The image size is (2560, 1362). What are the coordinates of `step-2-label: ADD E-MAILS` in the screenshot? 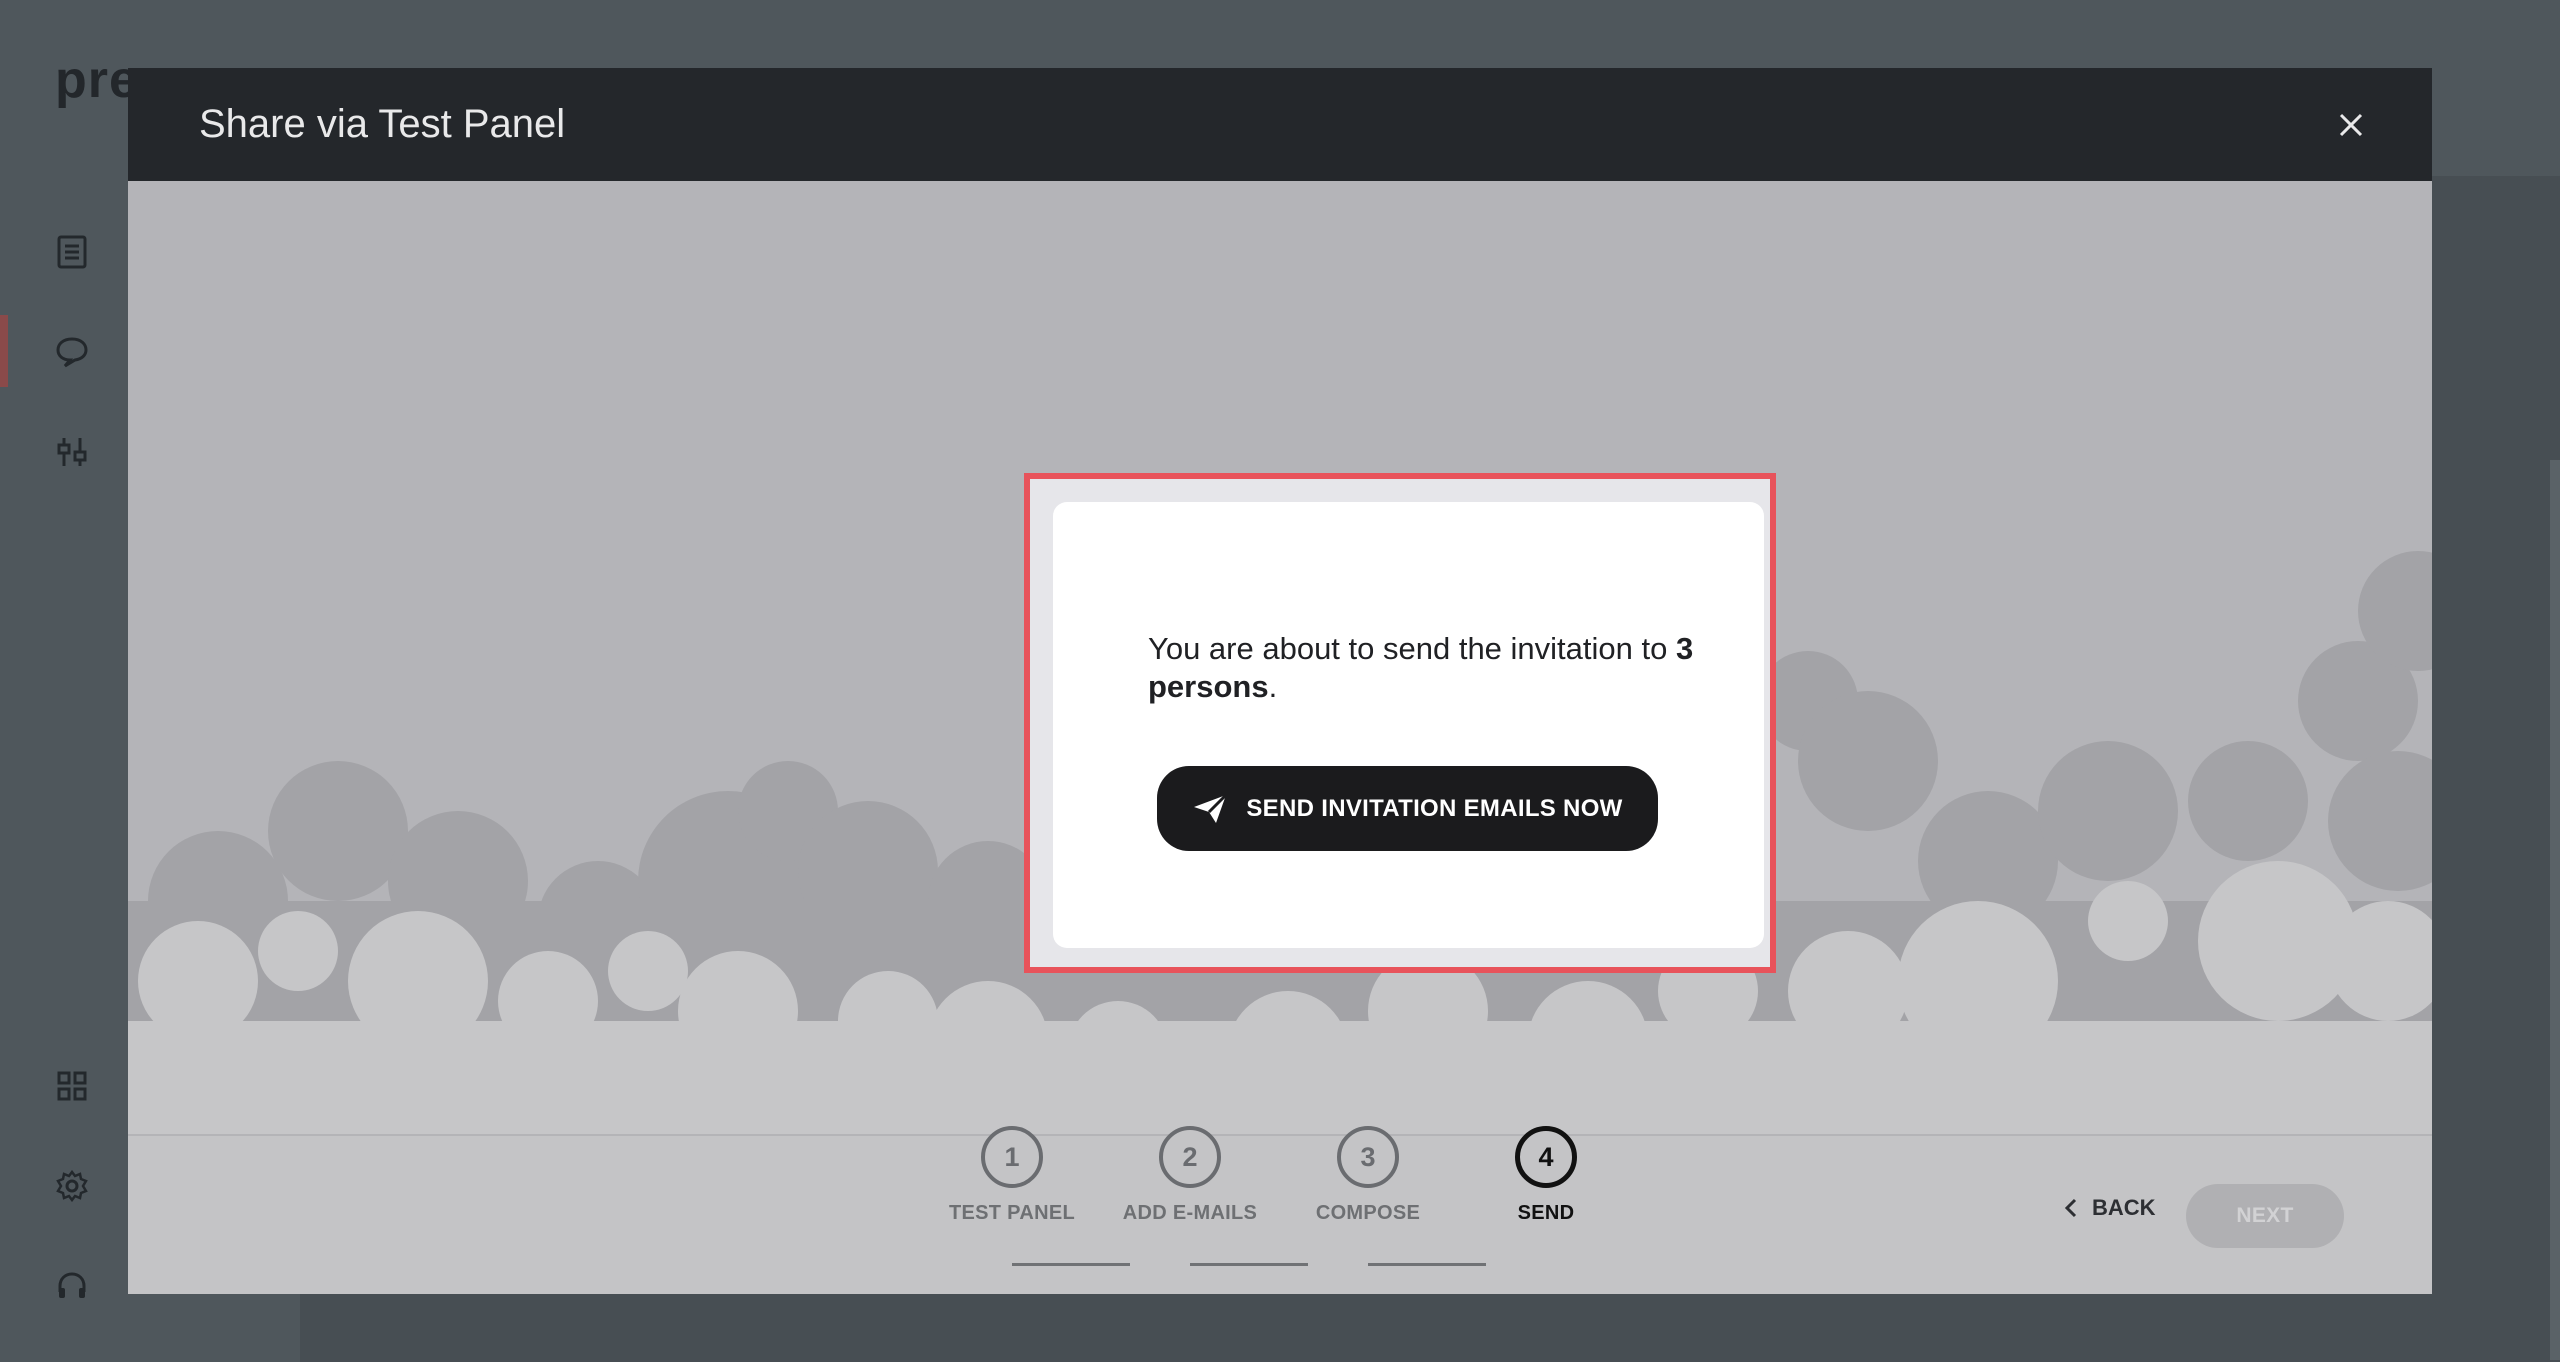 It's located at (1190, 1213).